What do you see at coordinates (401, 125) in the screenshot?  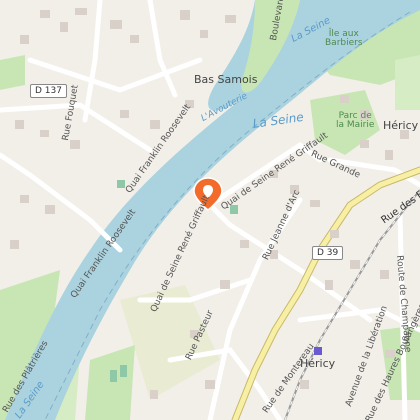 I see `place-label-hericy: Héricy` at bounding box center [401, 125].